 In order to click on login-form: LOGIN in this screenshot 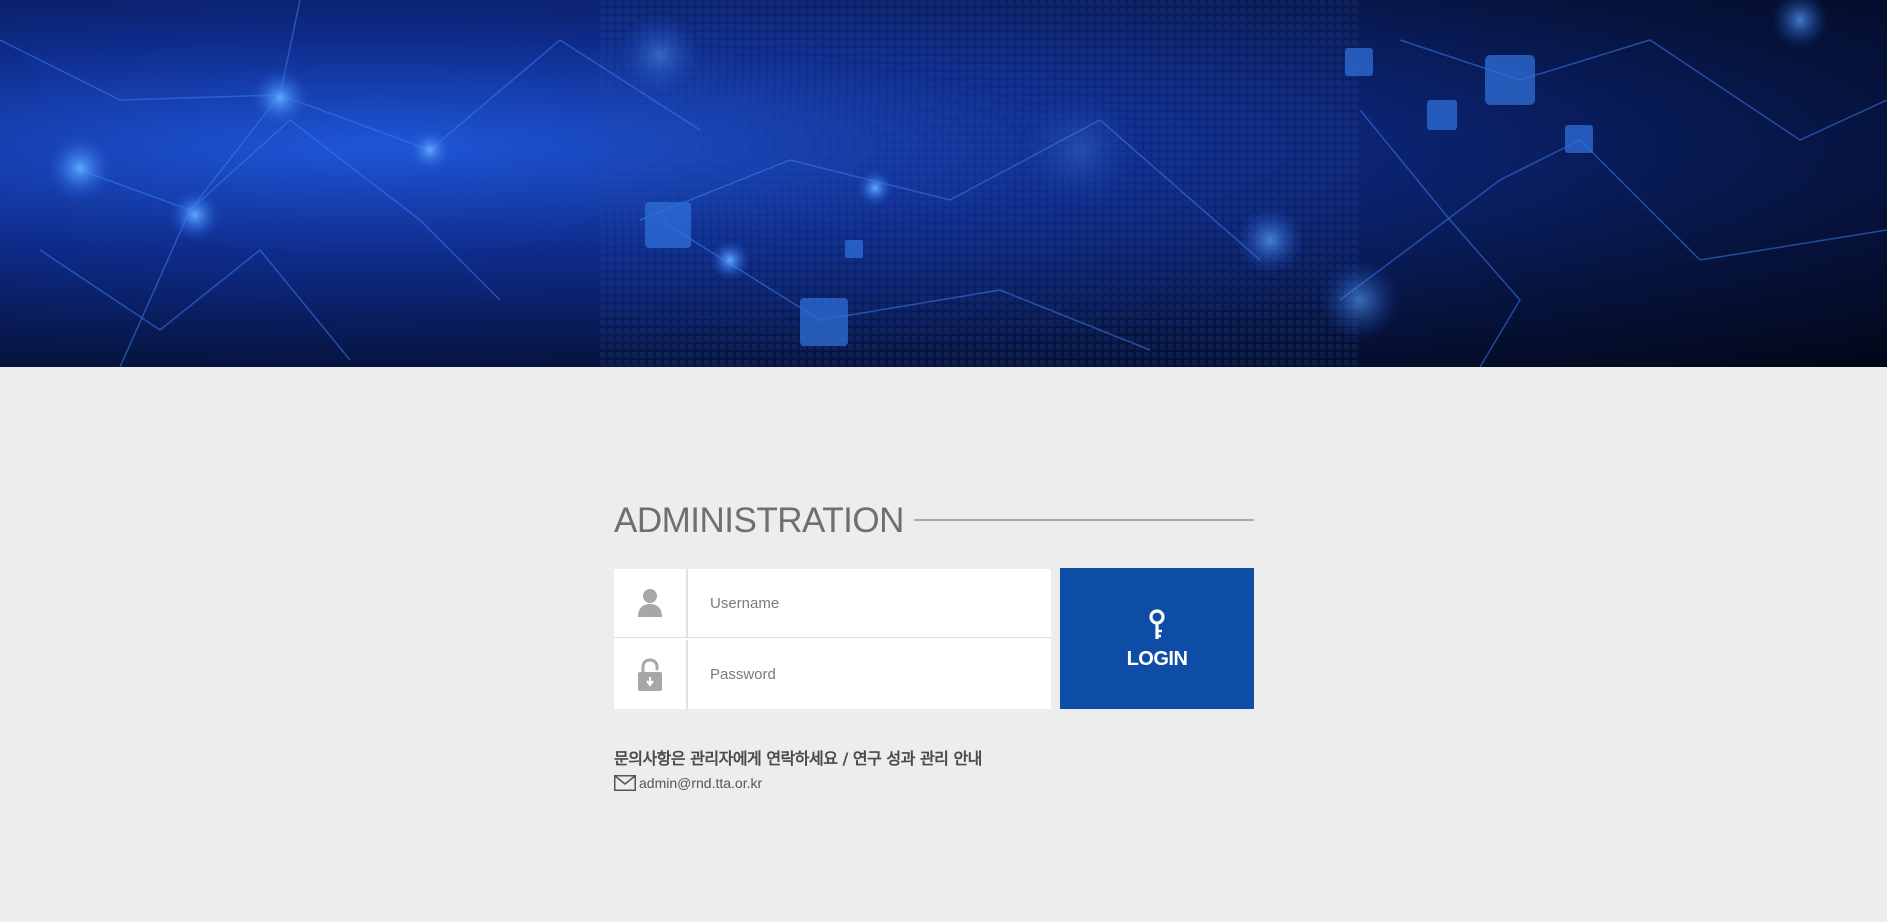, I will do `click(934, 638)`.